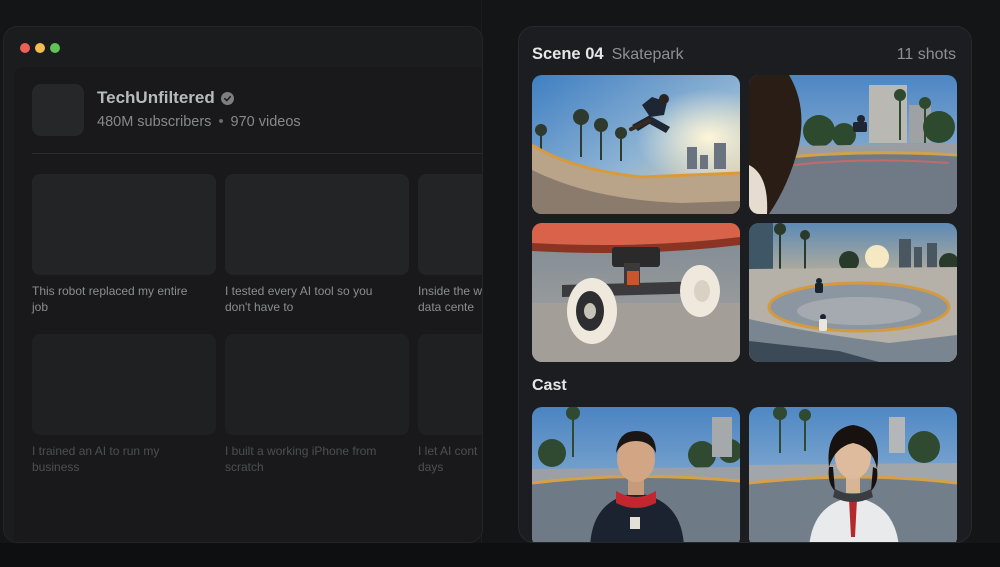 Image resolution: width=1000 pixels, height=567 pixels. Describe the element at coordinates (500, 555) in the screenshot. I see `bottom-band` at that location.